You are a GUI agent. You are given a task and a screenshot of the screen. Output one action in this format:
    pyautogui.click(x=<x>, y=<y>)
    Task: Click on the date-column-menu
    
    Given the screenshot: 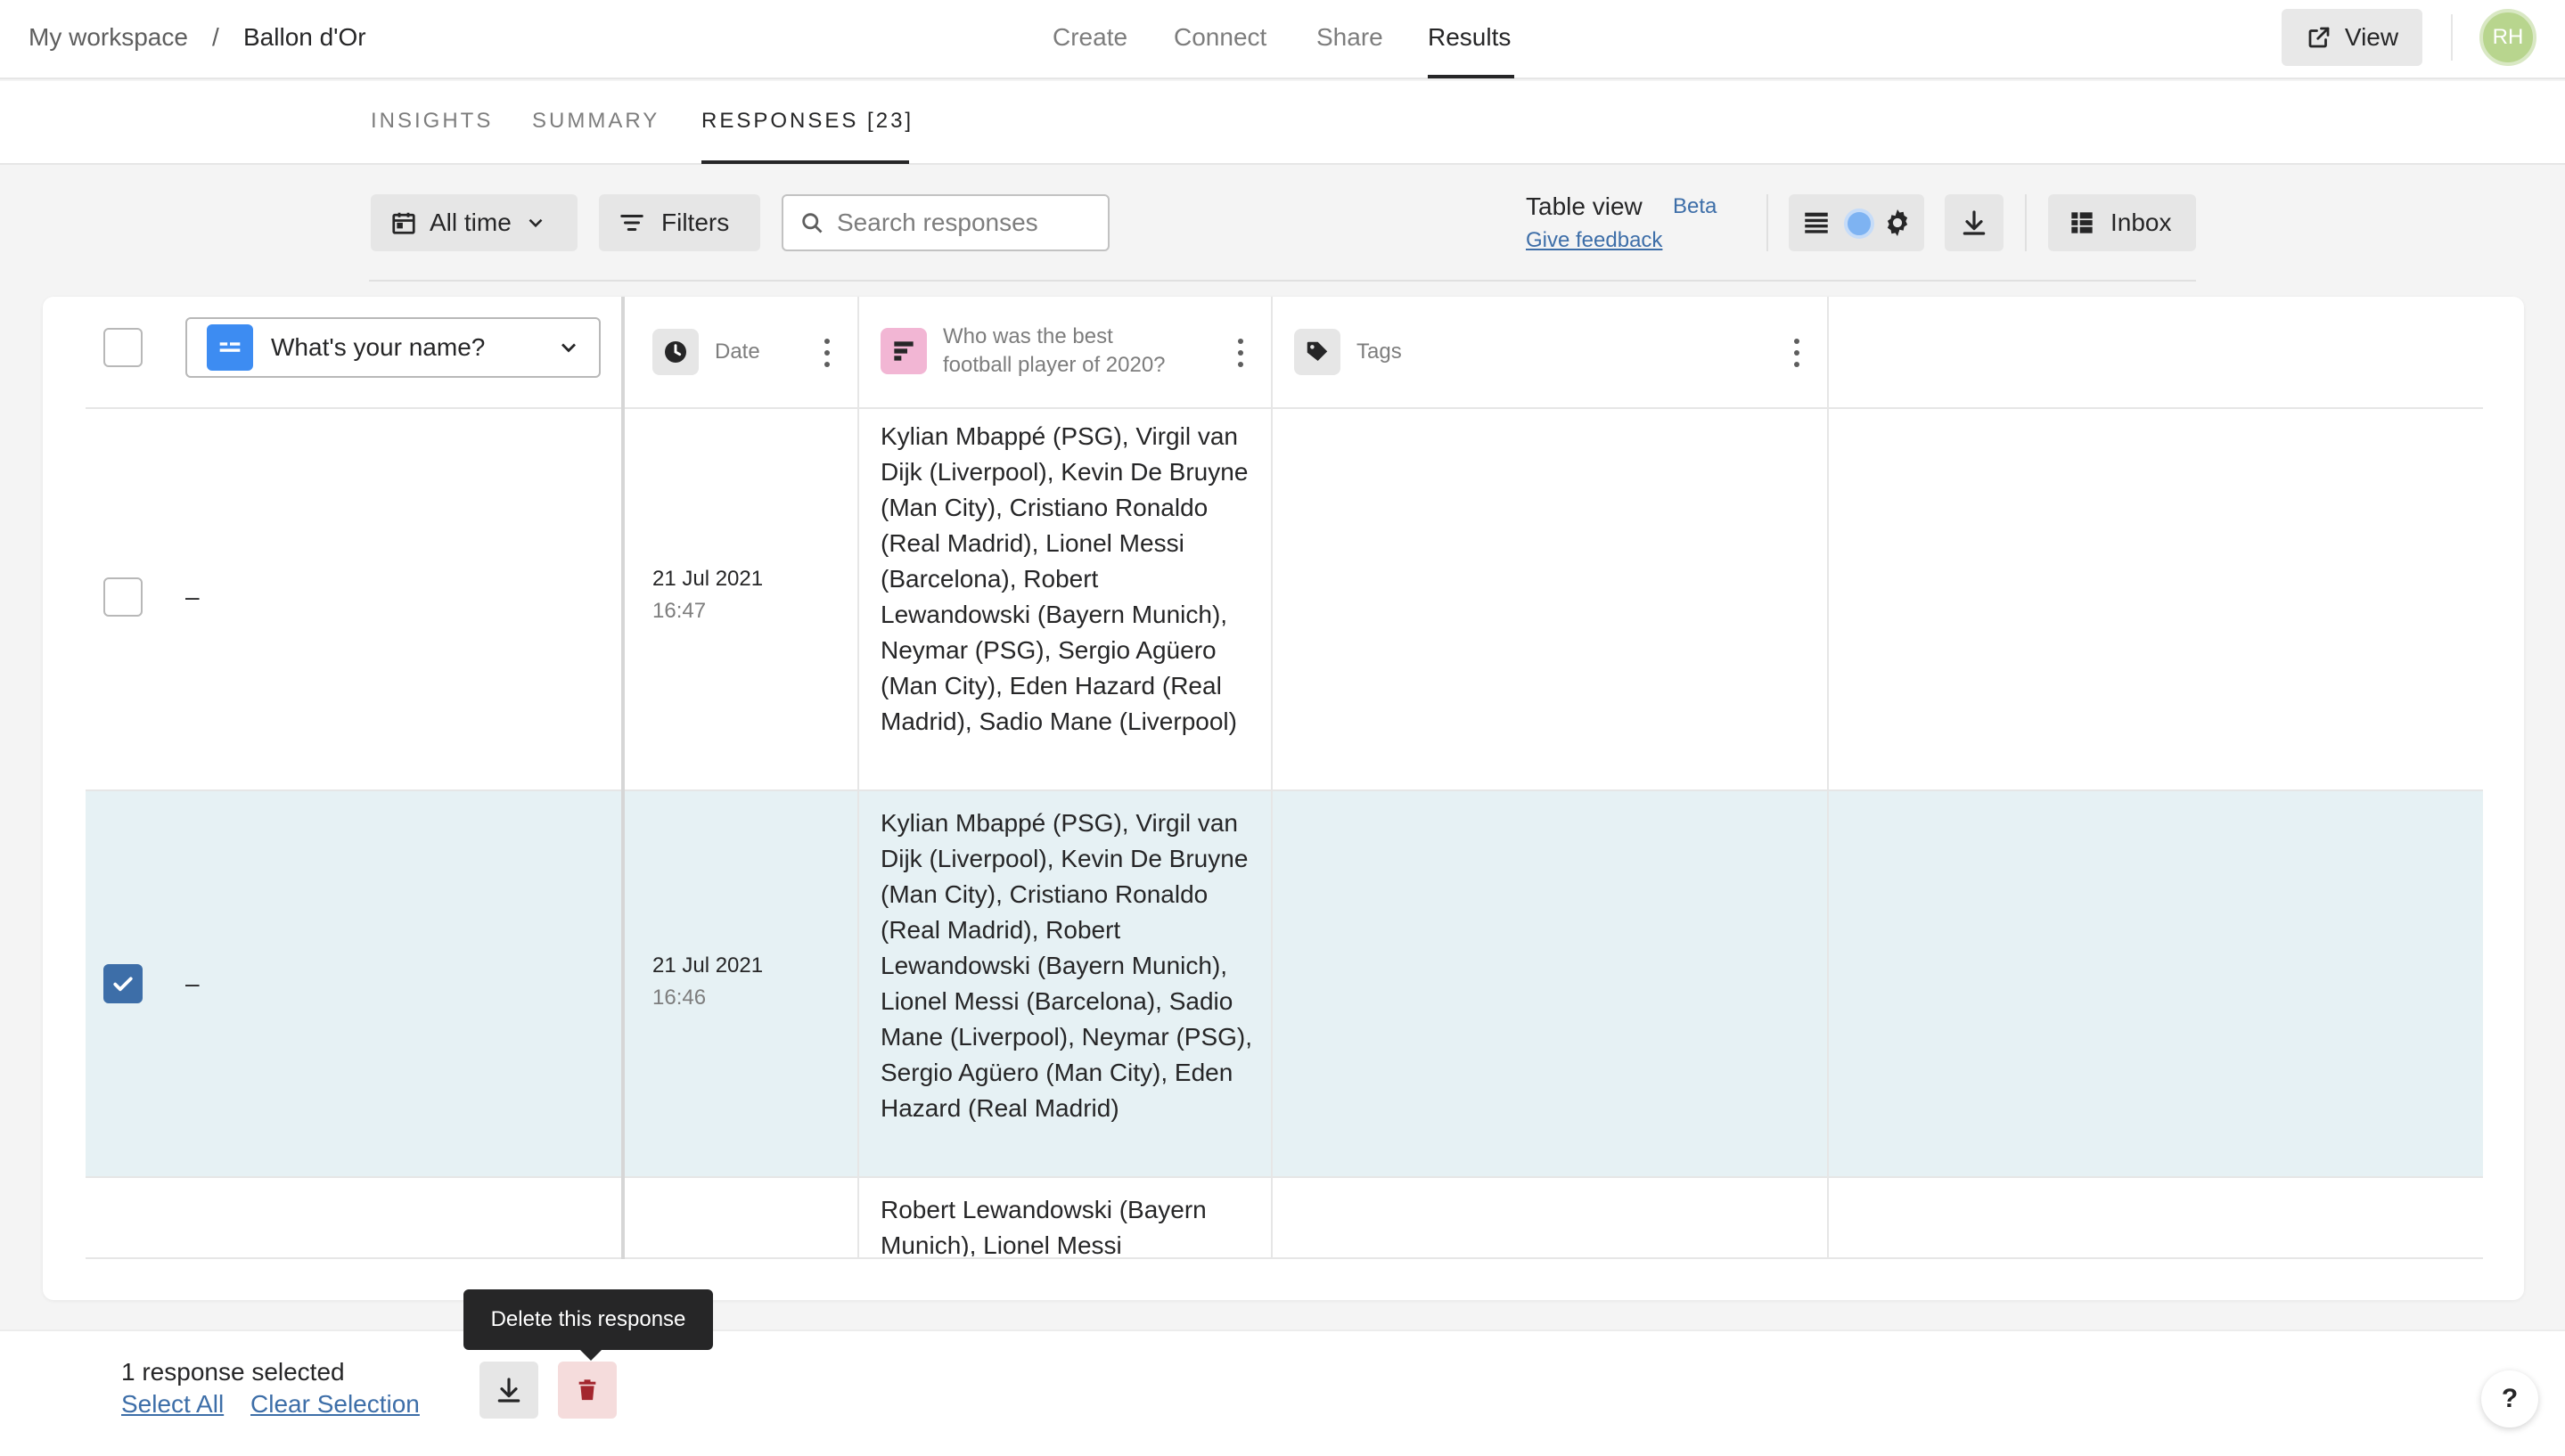 What is the action you would take?
    pyautogui.click(x=827, y=353)
    